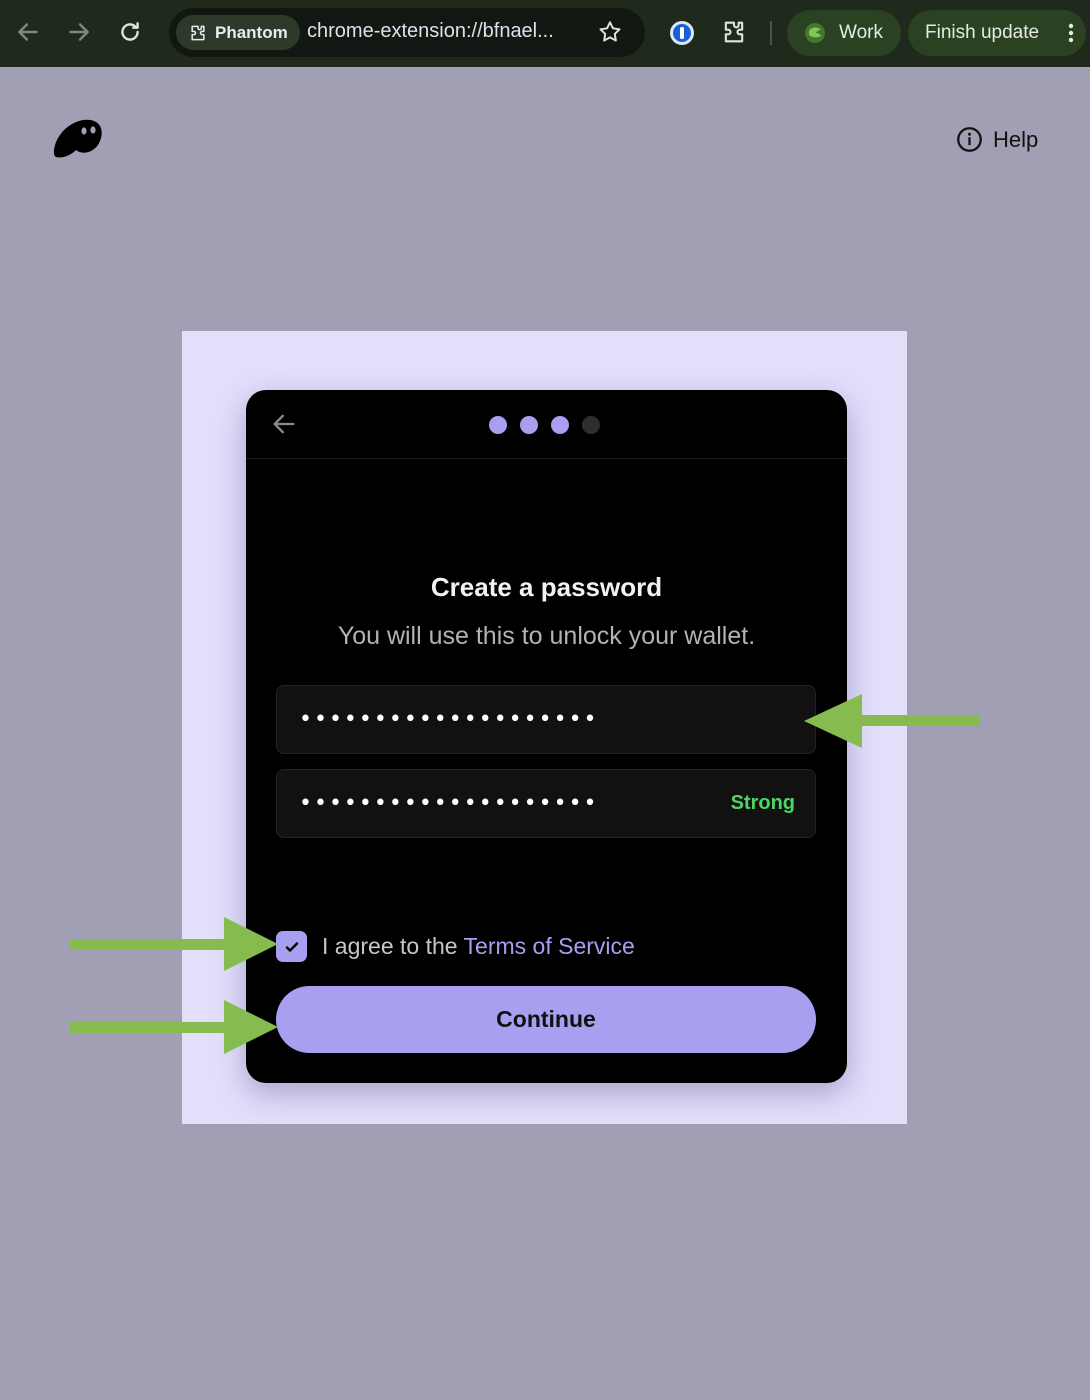 The height and width of the screenshot is (1400, 1090). I want to click on step-dot-pending, so click(591, 425).